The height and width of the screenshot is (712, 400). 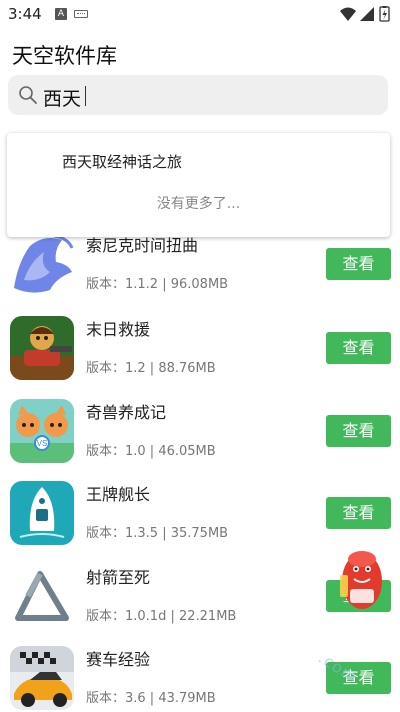 I want to click on notification-a-icon: A, so click(x=61, y=14).